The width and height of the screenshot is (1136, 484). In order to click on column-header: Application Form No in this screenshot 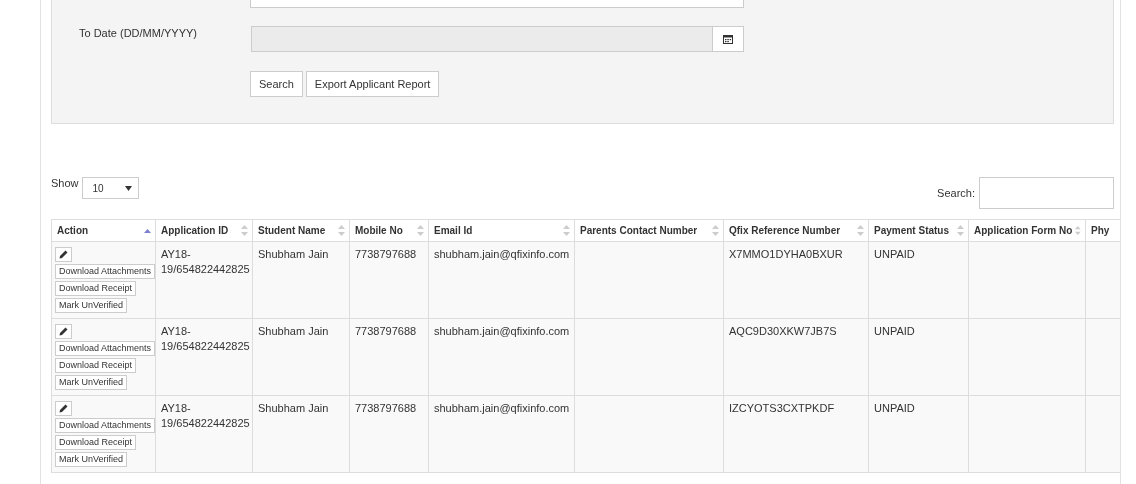, I will do `click(1027, 230)`.